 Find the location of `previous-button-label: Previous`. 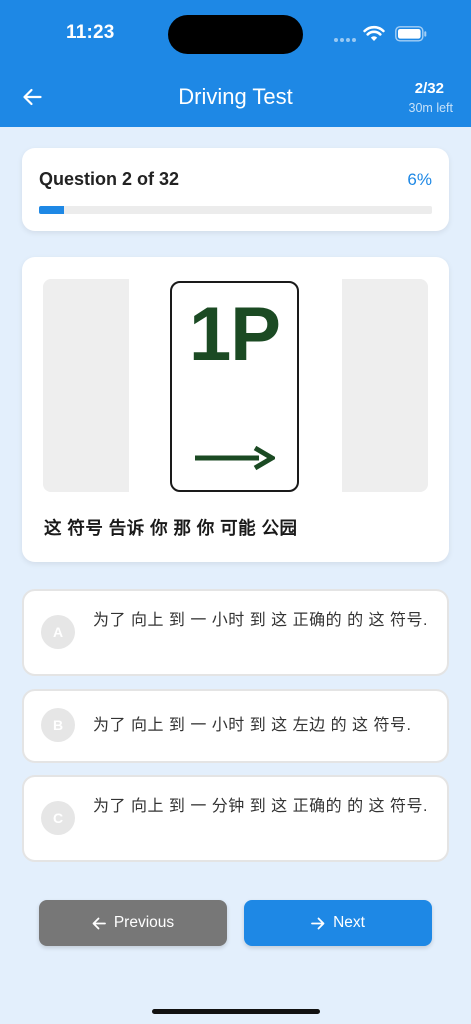

previous-button-label: Previous is located at coordinates (144, 922).